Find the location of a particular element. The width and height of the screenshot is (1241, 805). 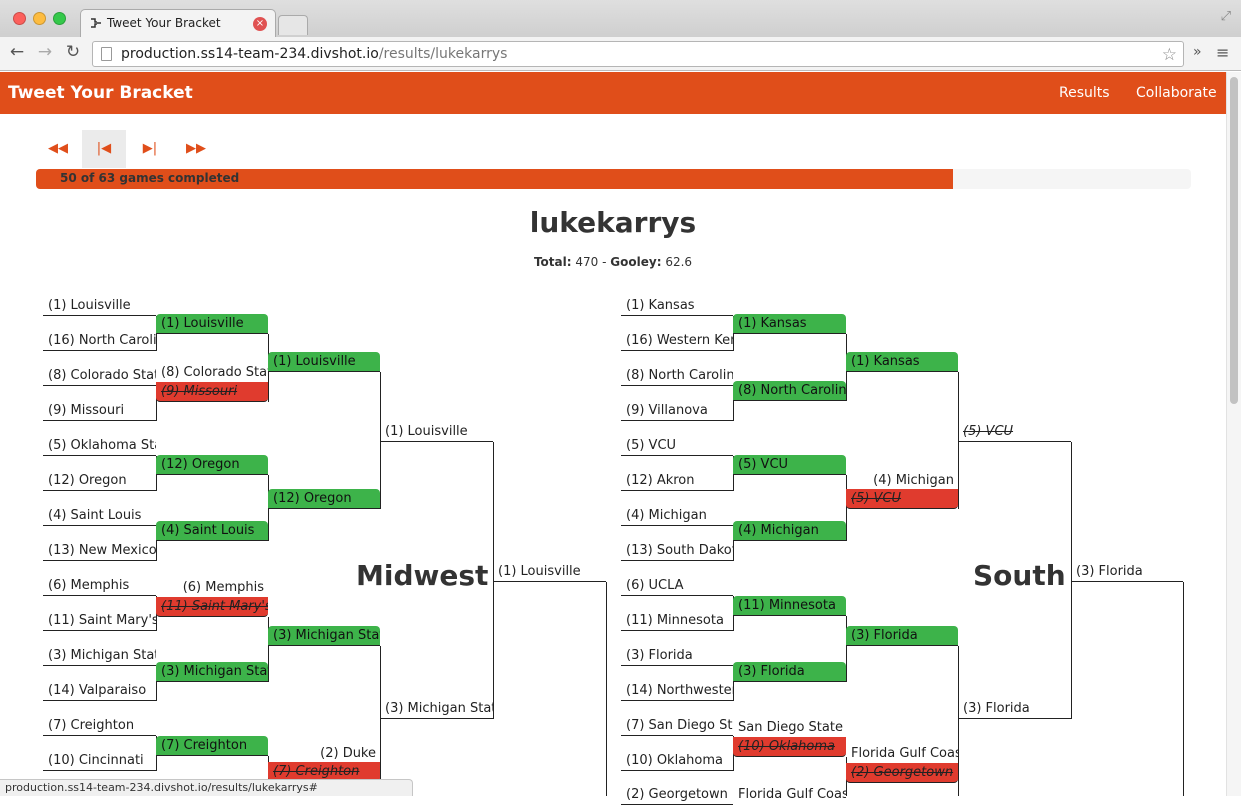

team-slot: (14) Northwestern State is located at coordinates (677, 691).